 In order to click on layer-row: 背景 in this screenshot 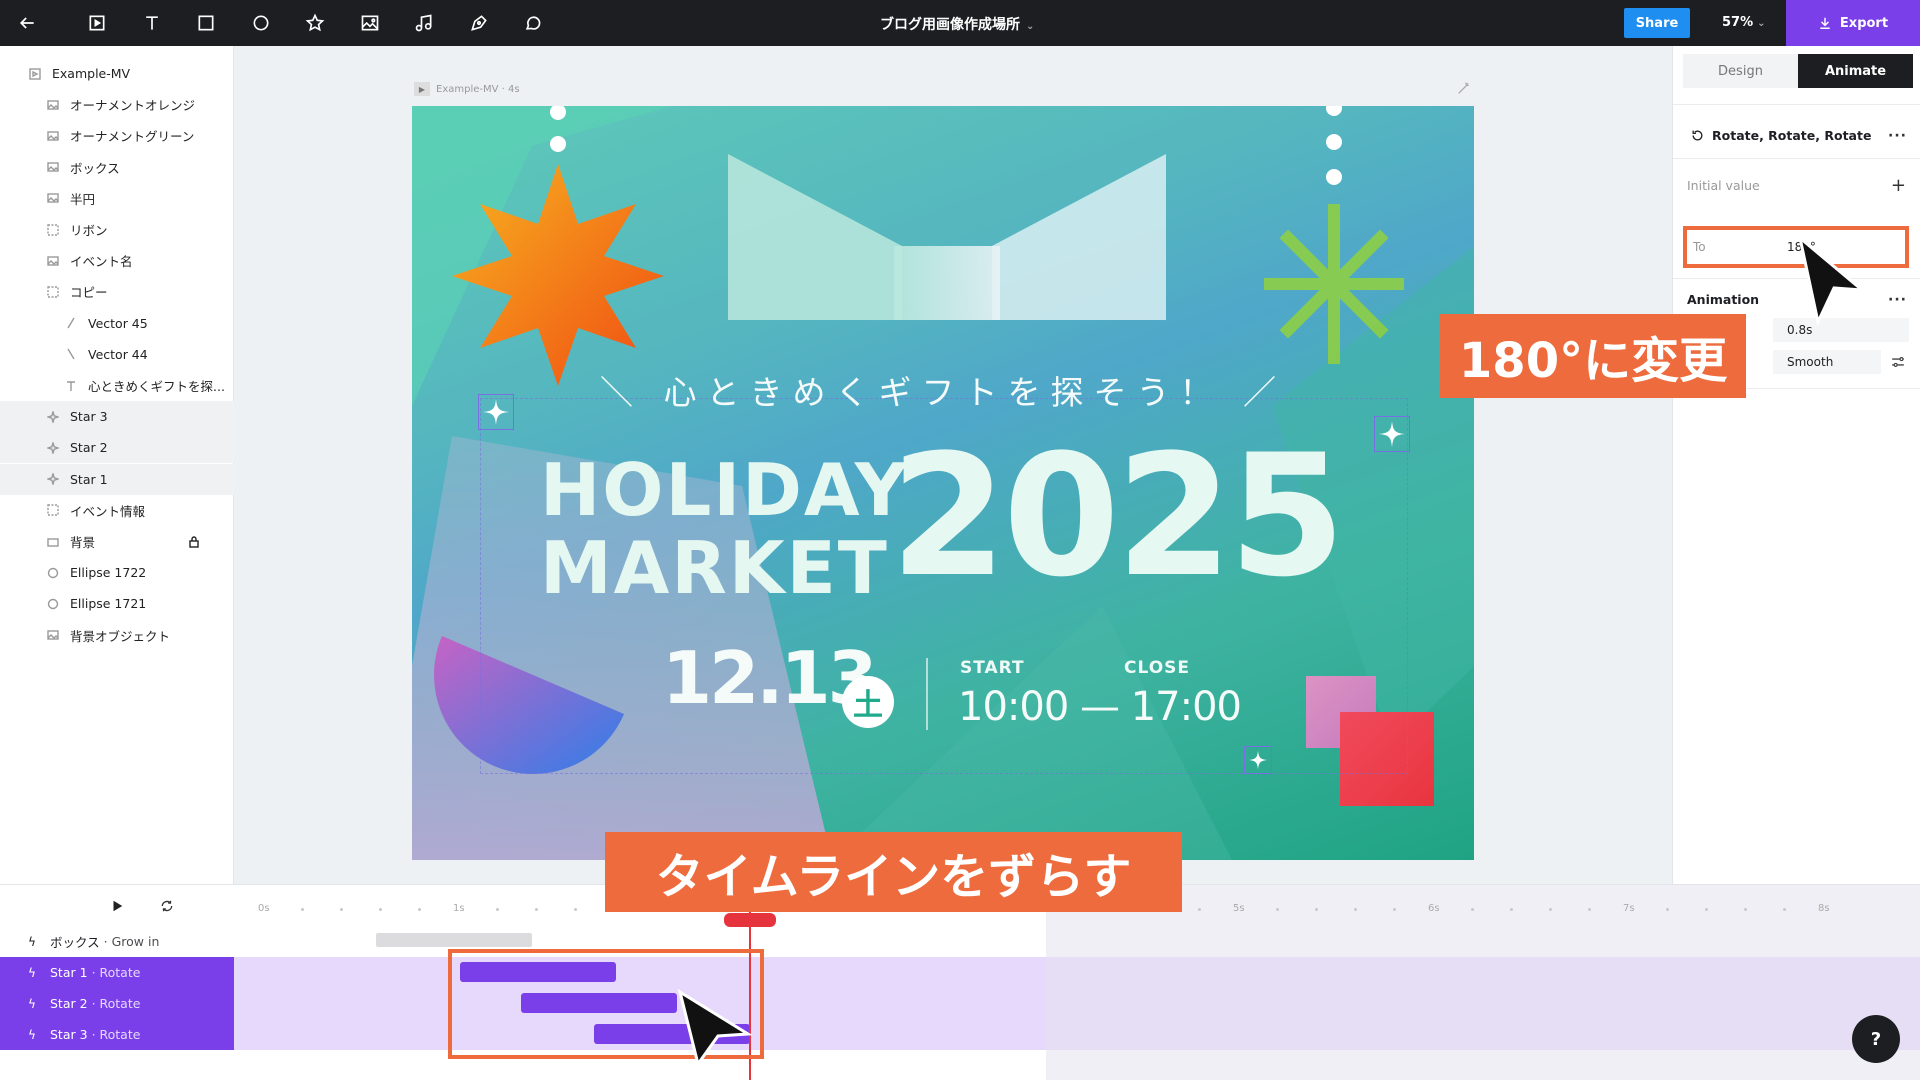, I will do `click(117, 541)`.